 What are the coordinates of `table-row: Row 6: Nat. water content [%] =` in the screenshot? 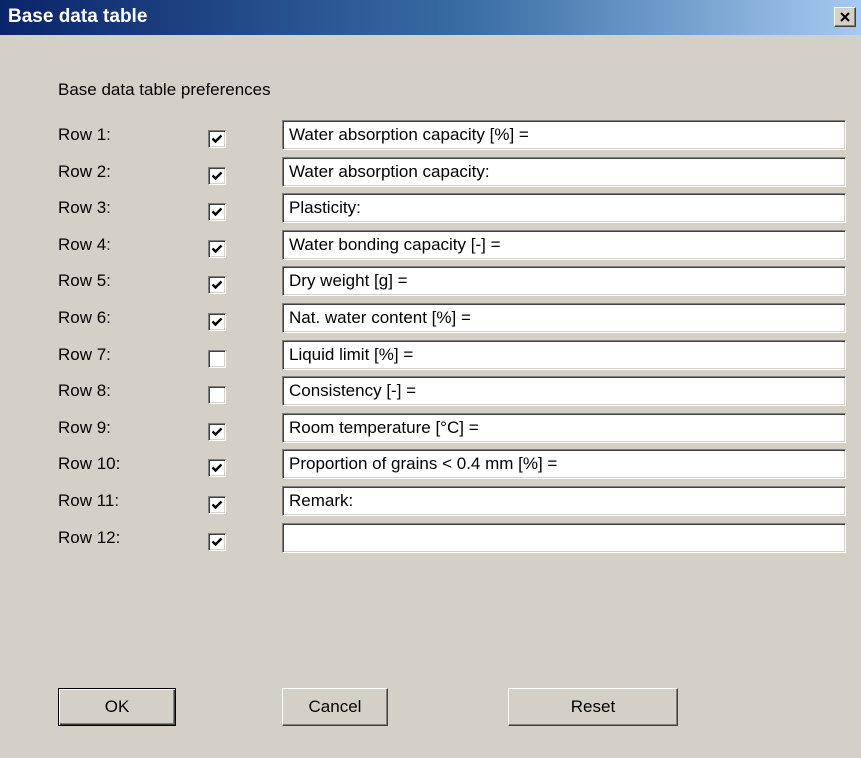 It's located at (430, 319).